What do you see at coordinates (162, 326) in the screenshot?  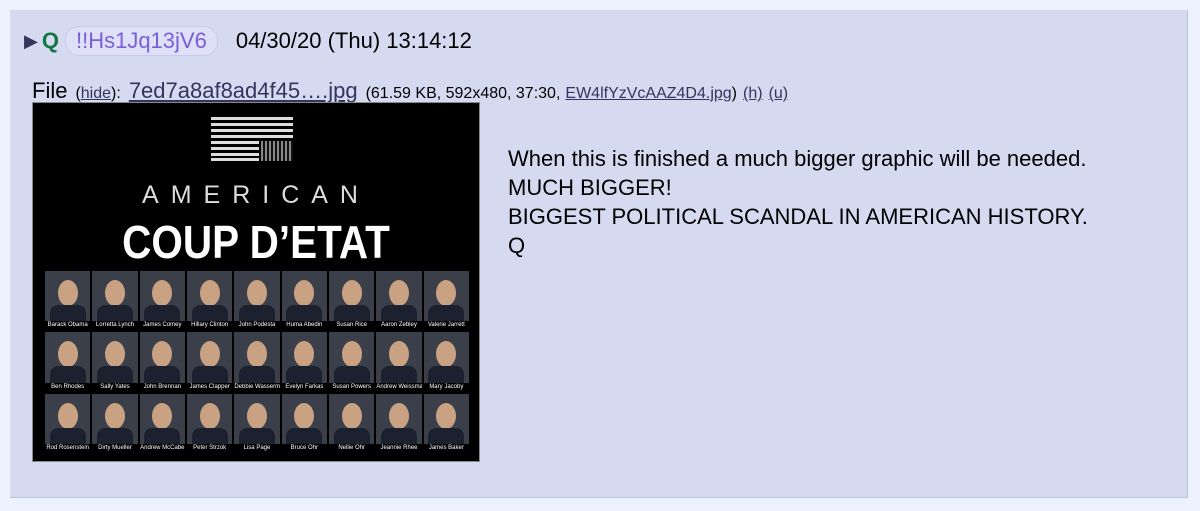 I see `portrait-name-label: James Comey` at bounding box center [162, 326].